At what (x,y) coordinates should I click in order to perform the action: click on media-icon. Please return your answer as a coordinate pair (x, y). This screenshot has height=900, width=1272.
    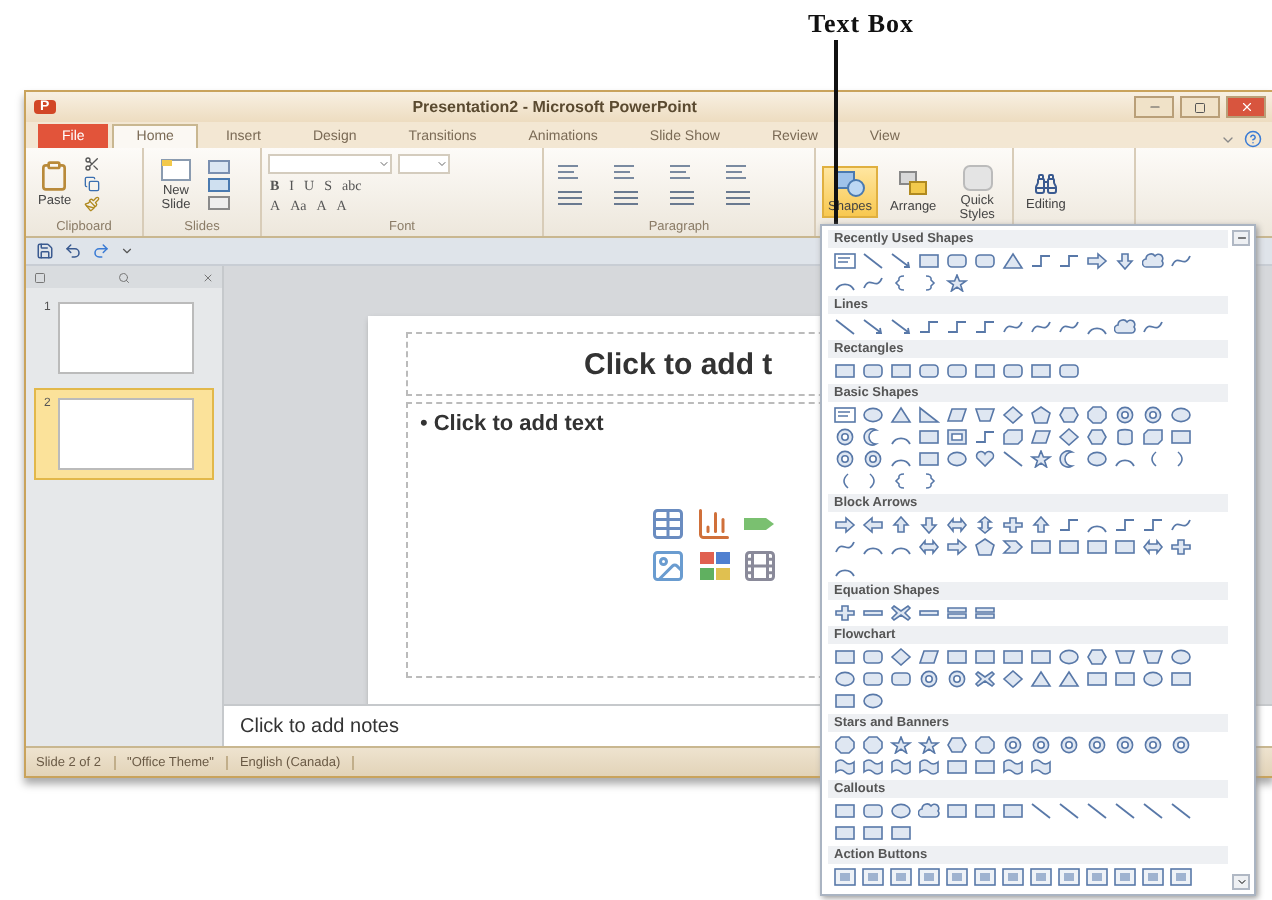
    Looking at the image, I should click on (760, 566).